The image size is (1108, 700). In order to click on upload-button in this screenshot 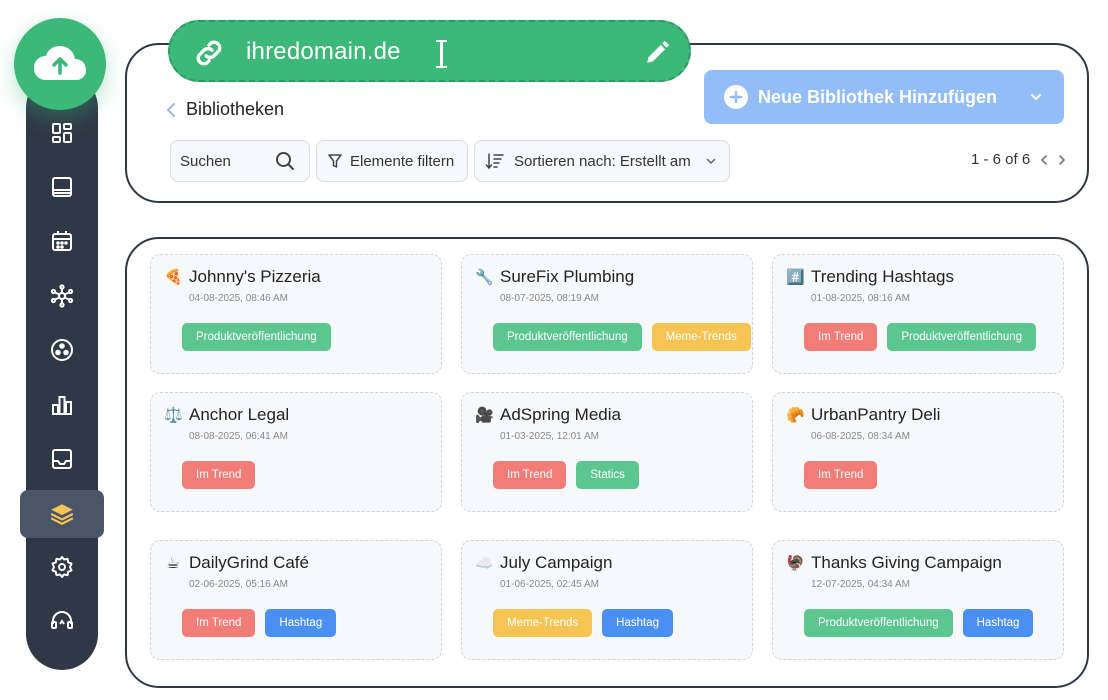, I will do `click(60, 64)`.